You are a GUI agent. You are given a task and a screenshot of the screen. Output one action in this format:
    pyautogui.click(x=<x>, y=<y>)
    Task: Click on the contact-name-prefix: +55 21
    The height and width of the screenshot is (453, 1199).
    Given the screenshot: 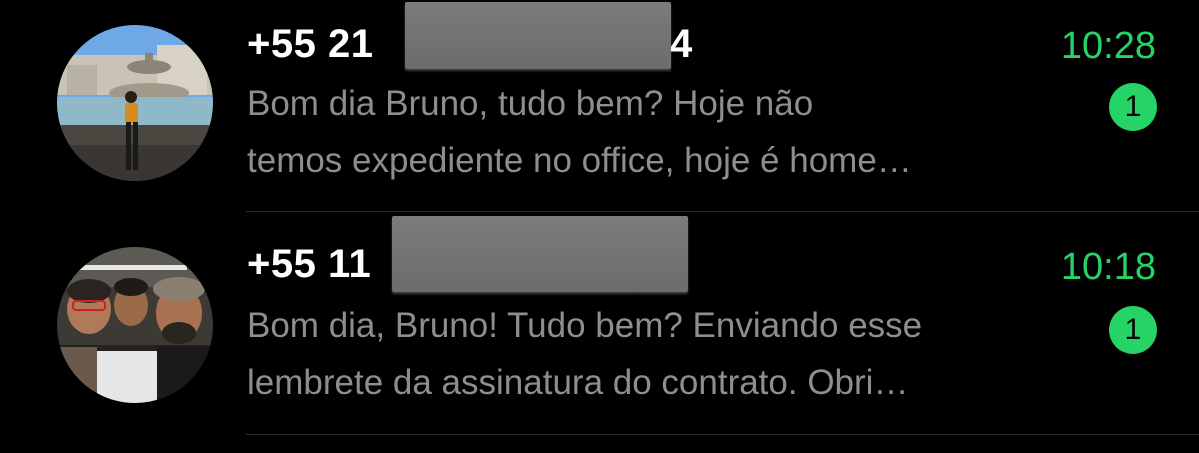 What is the action you would take?
    pyautogui.click(x=310, y=44)
    